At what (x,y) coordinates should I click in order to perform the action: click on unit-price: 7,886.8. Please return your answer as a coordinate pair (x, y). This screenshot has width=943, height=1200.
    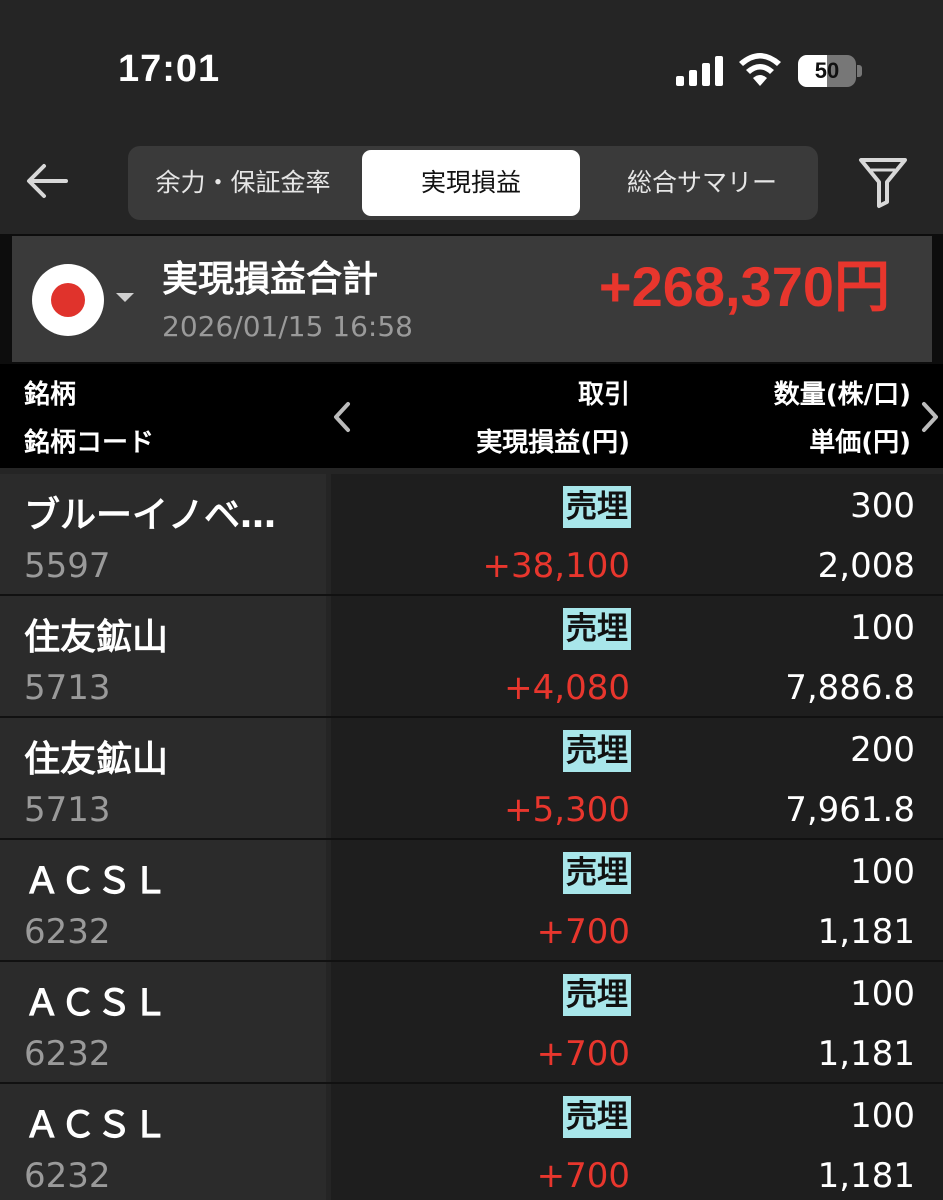
    Looking at the image, I should click on (850, 688).